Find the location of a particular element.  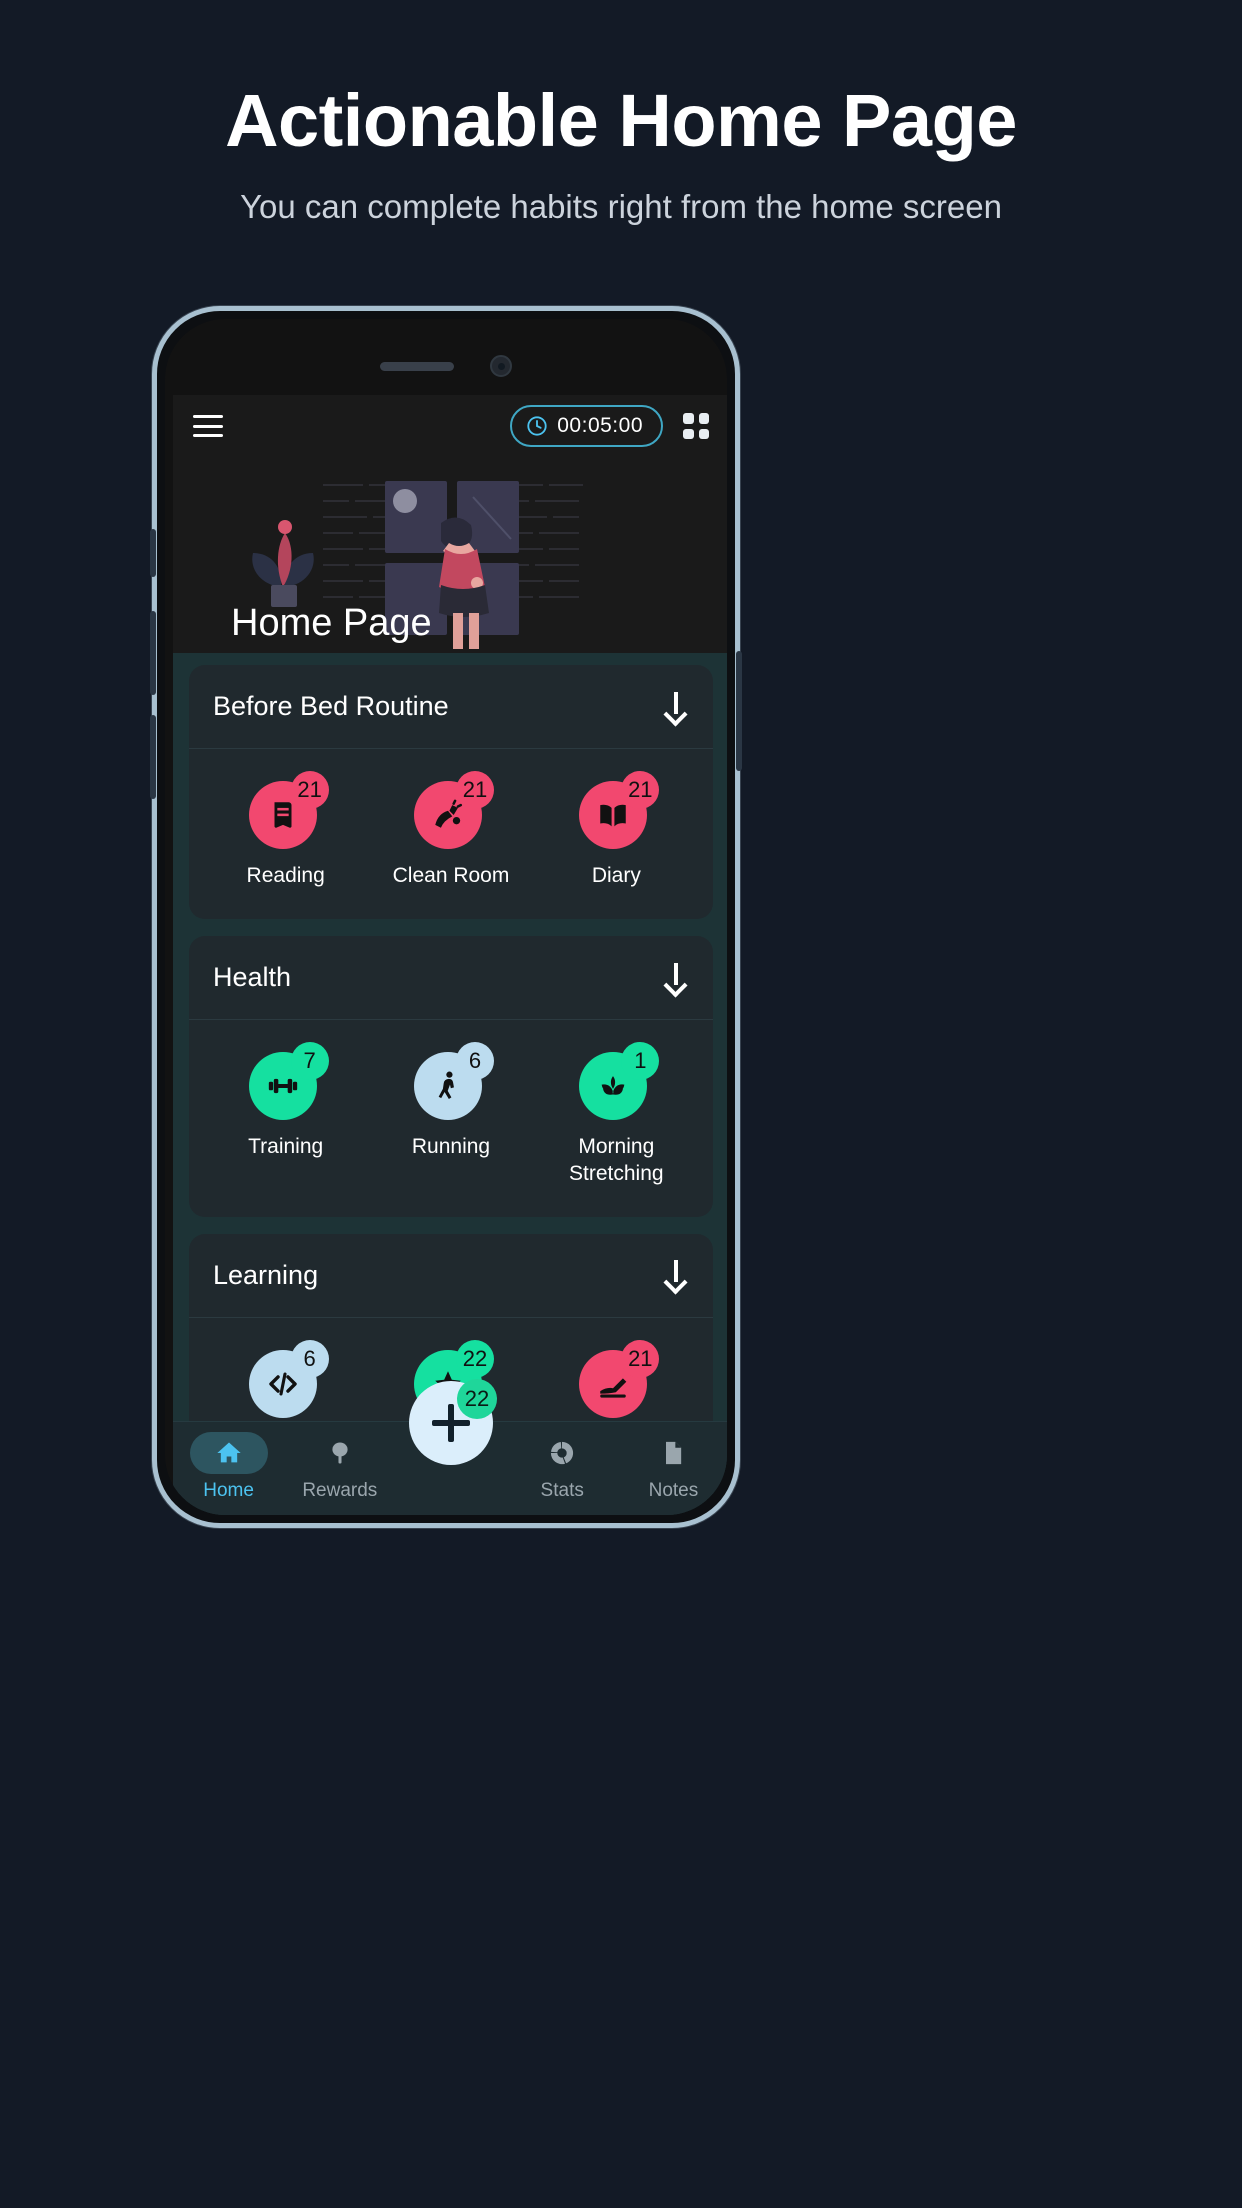

broom-icon is located at coordinates (449, 813).